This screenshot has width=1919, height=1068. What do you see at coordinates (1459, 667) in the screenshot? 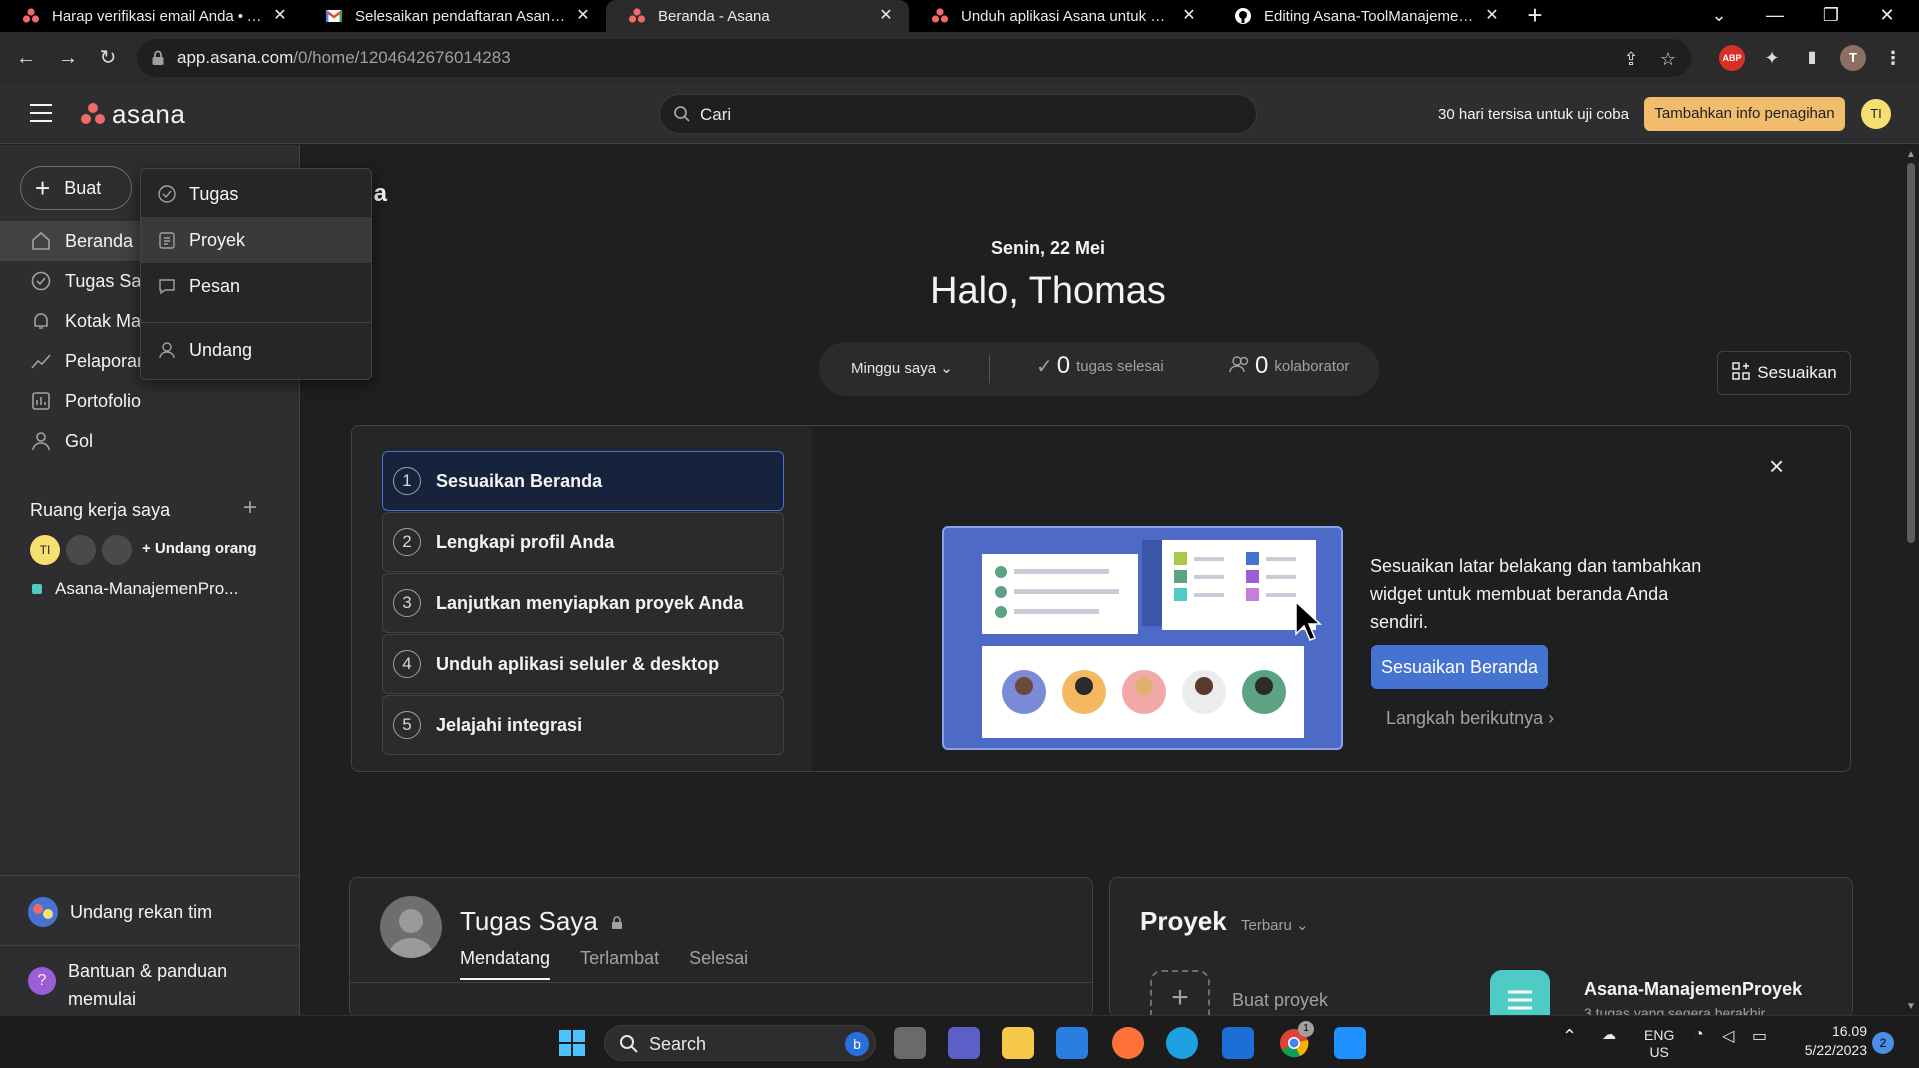
I see `customize-home-button: Sesuaikan Beranda` at bounding box center [1459, 667].